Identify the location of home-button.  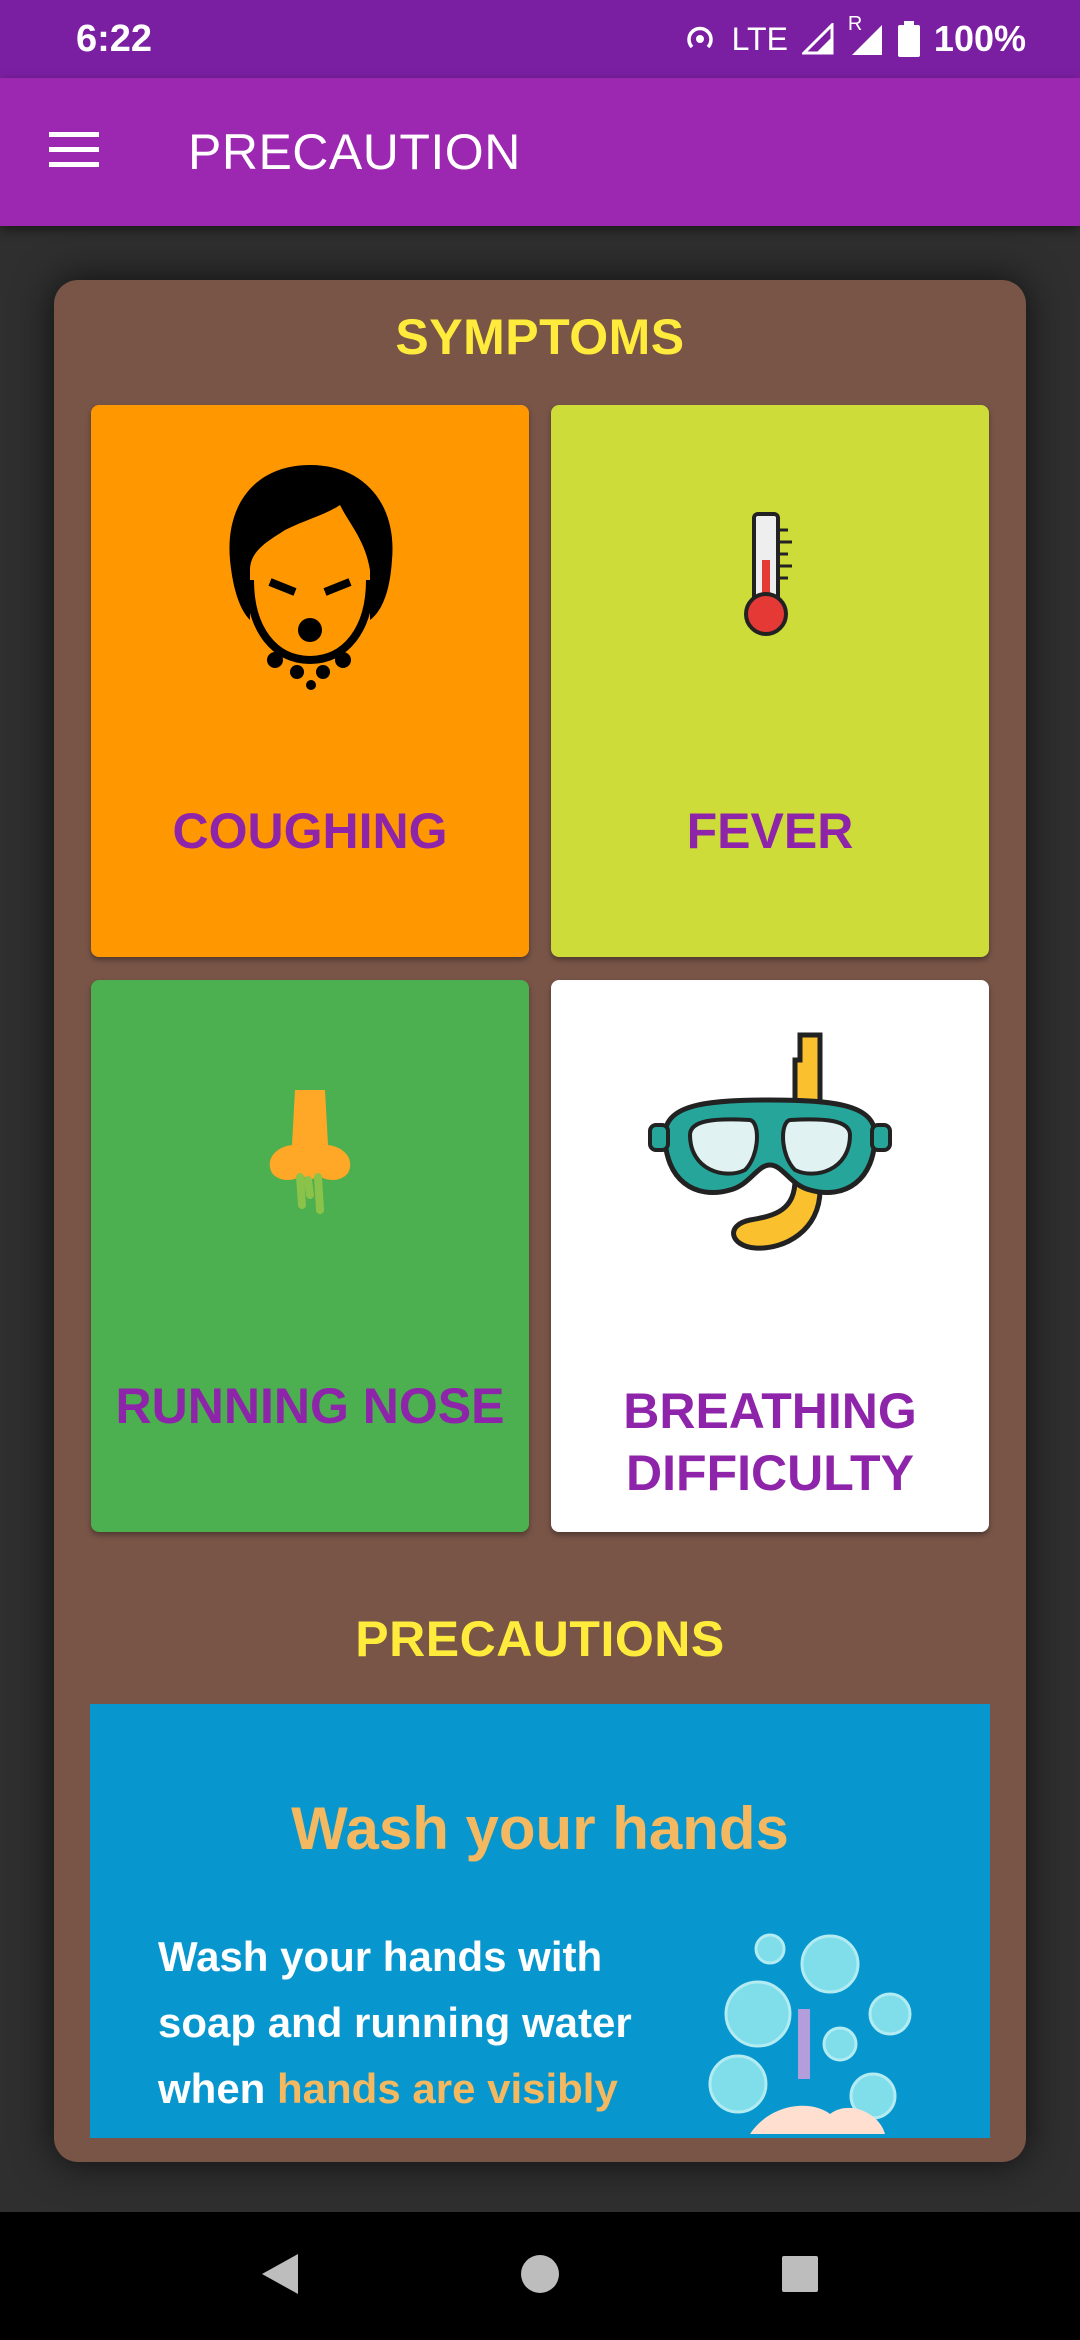
(540, 2276).